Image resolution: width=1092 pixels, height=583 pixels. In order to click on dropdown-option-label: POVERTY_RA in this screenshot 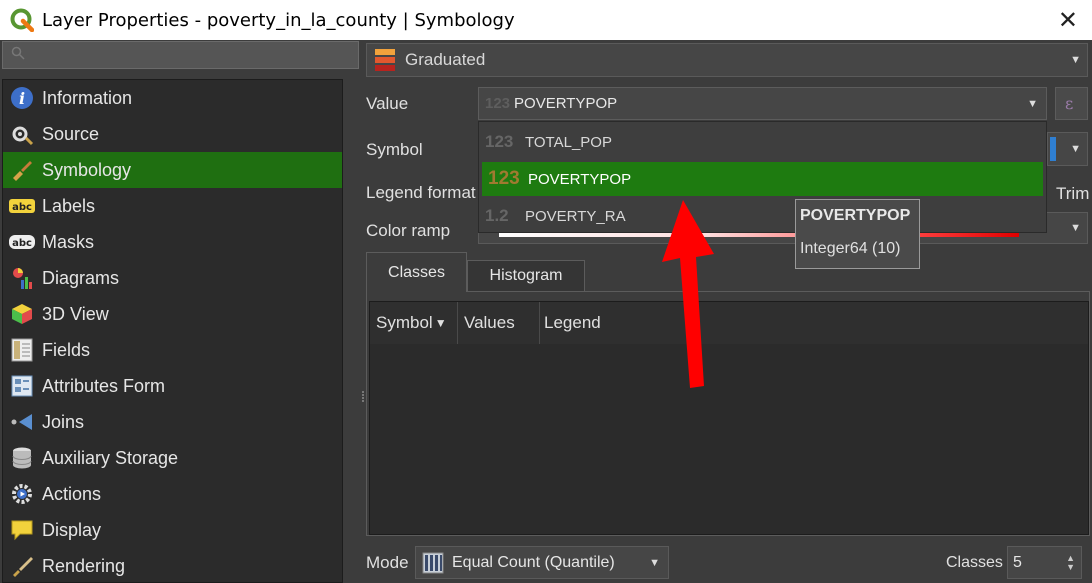, I will do `click(575, 216)`.